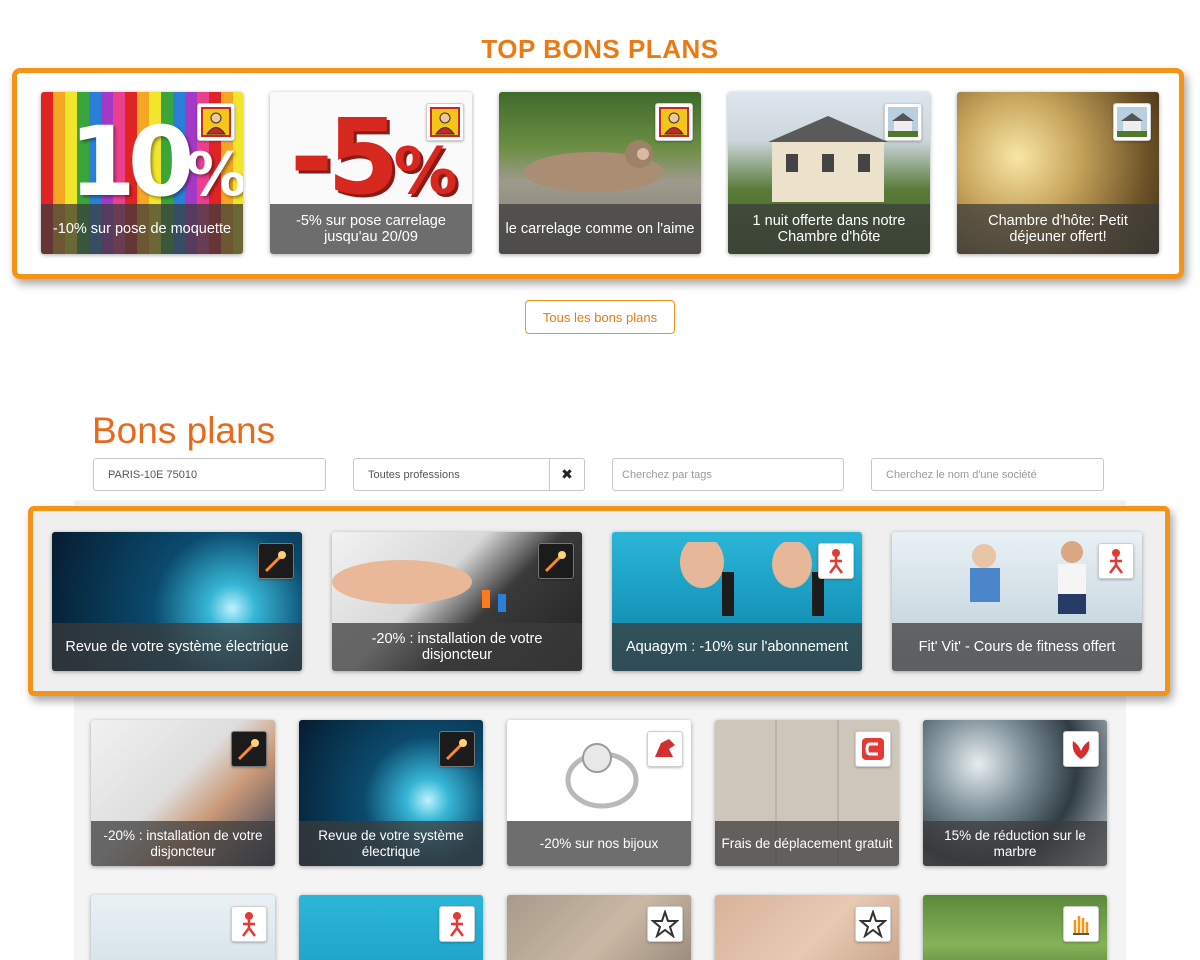 Image resolution: width=1200 pixels, height=960 pixels. Describe the element at coordinates (600, 173) in the screenshot. I see `top-card-carrelage-aime: le carrelage comme on l'aime` at that location.